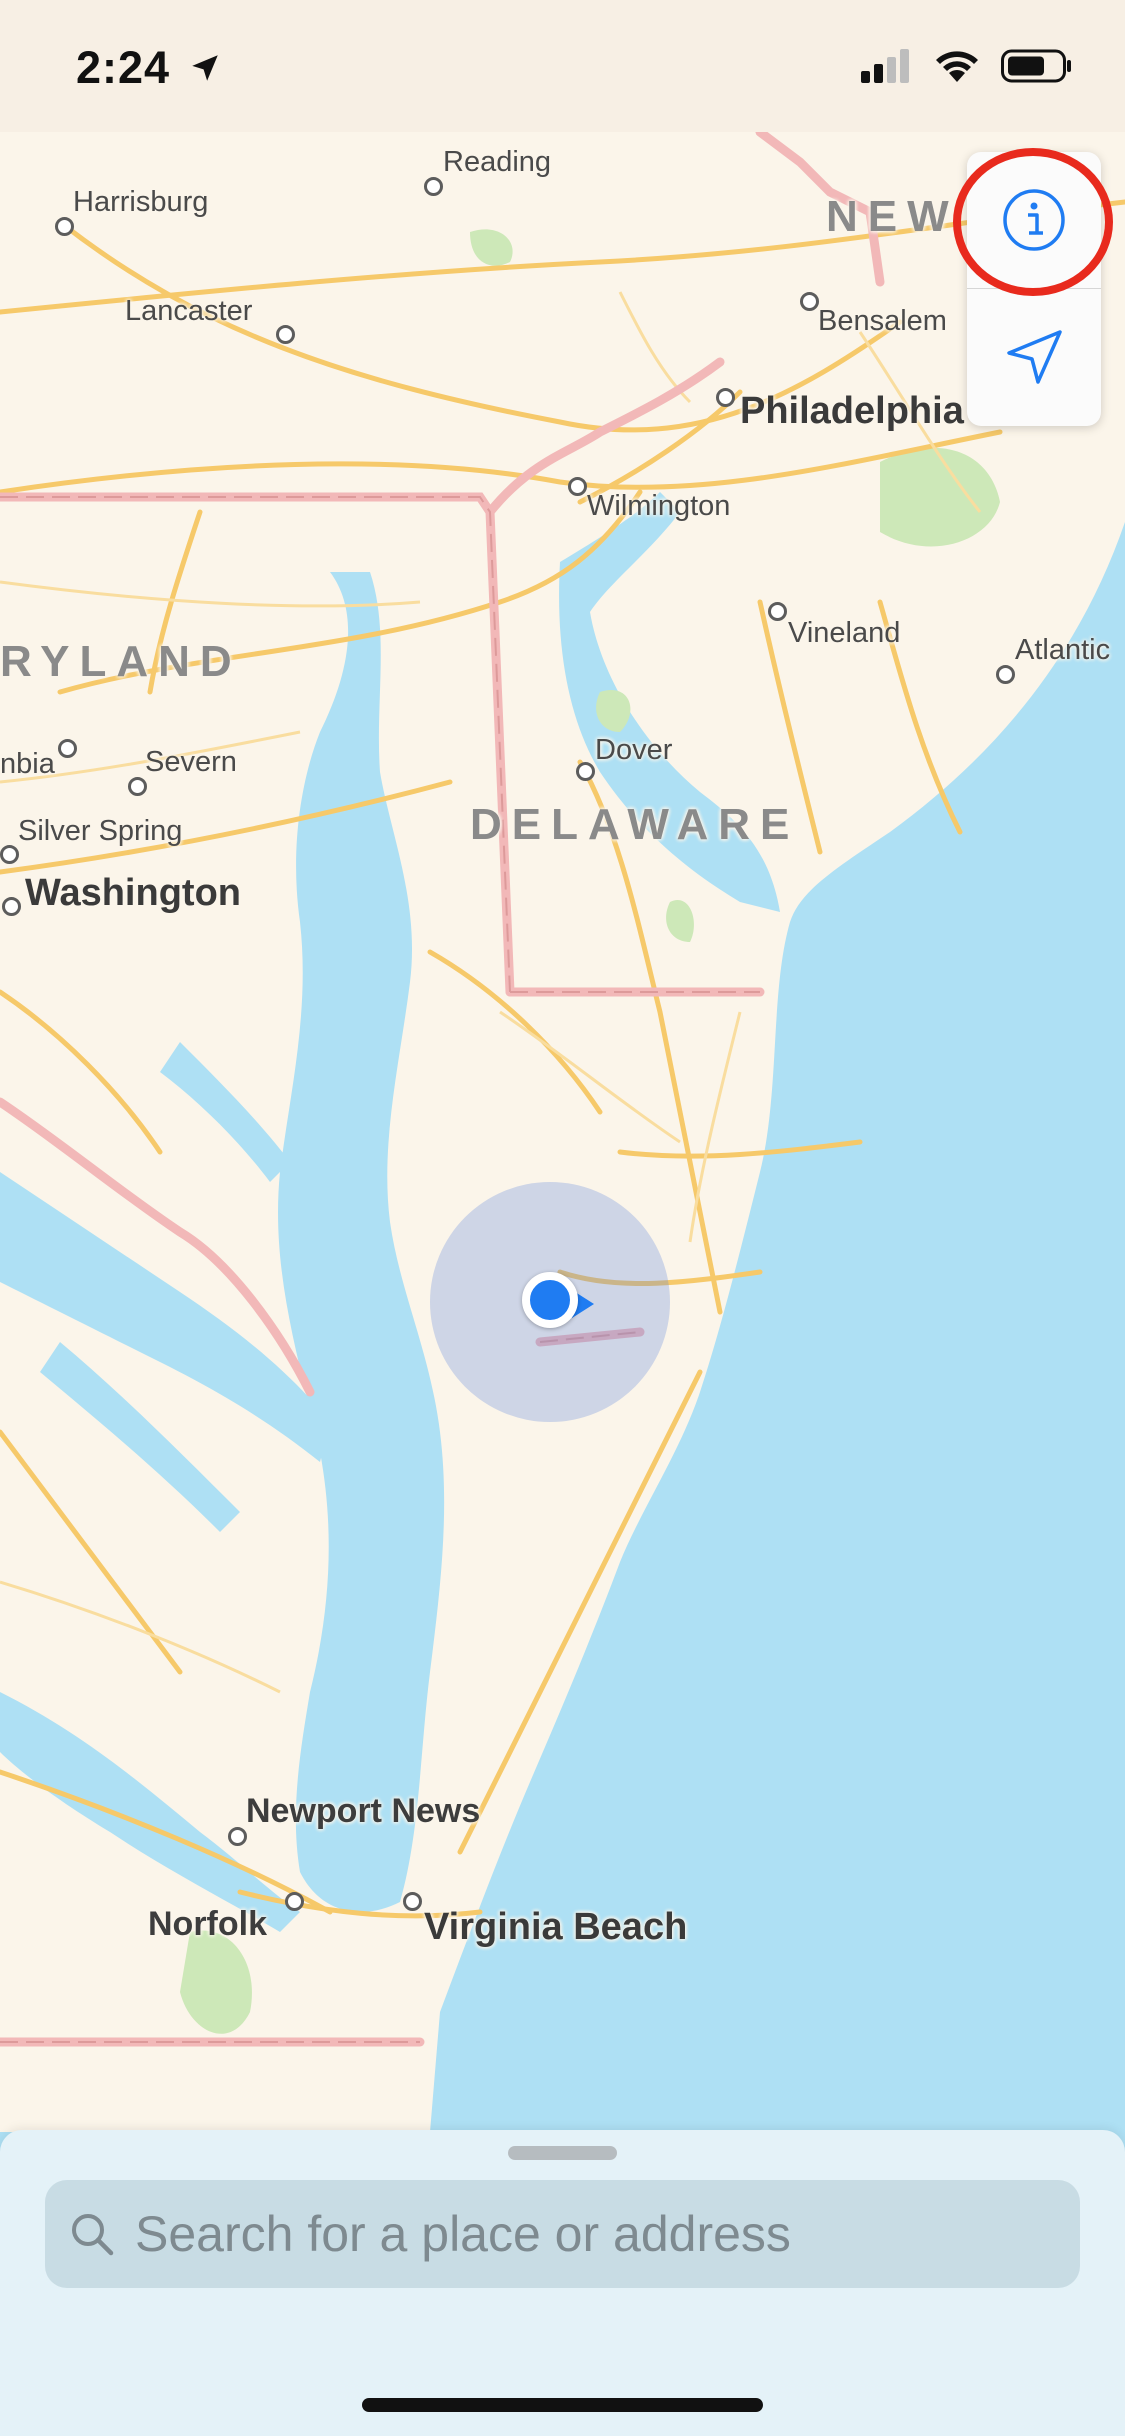 This screenshot has height=2436, width=1125. I want to click on status-time-text: 2:24, so click(123, 67).